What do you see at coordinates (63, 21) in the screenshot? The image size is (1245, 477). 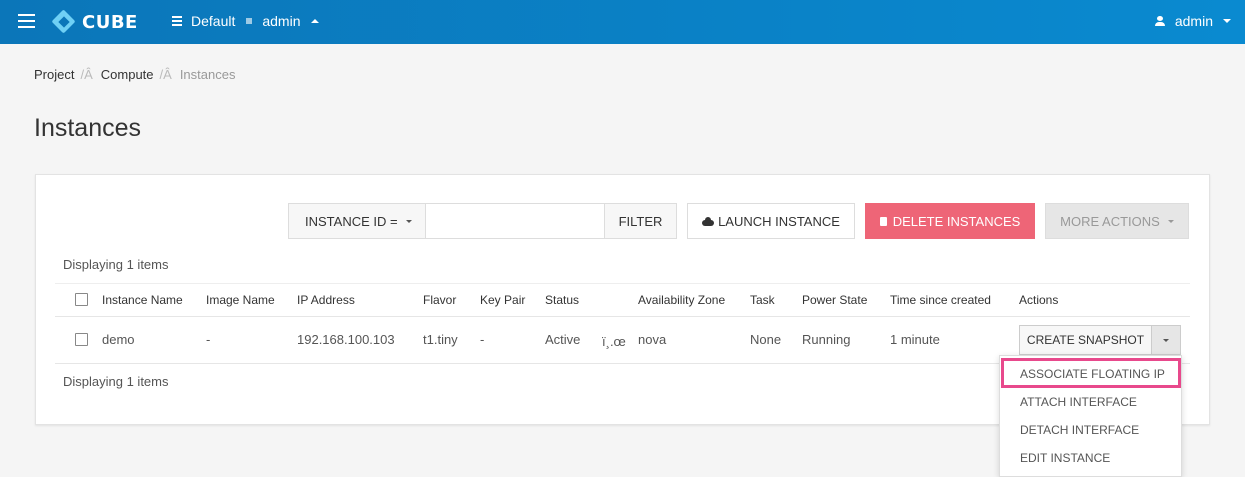 I see `cube-logo-icon` at bounding box center [63, 21].